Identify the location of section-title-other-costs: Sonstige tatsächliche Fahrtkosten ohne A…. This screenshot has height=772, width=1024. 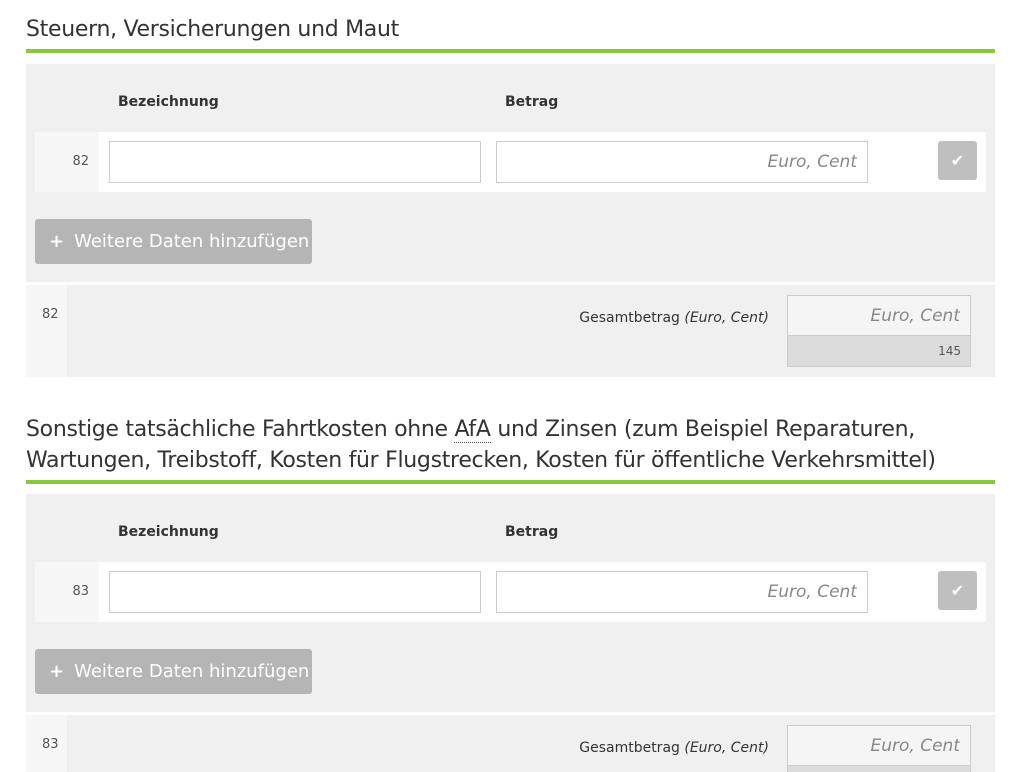
(506, 445).